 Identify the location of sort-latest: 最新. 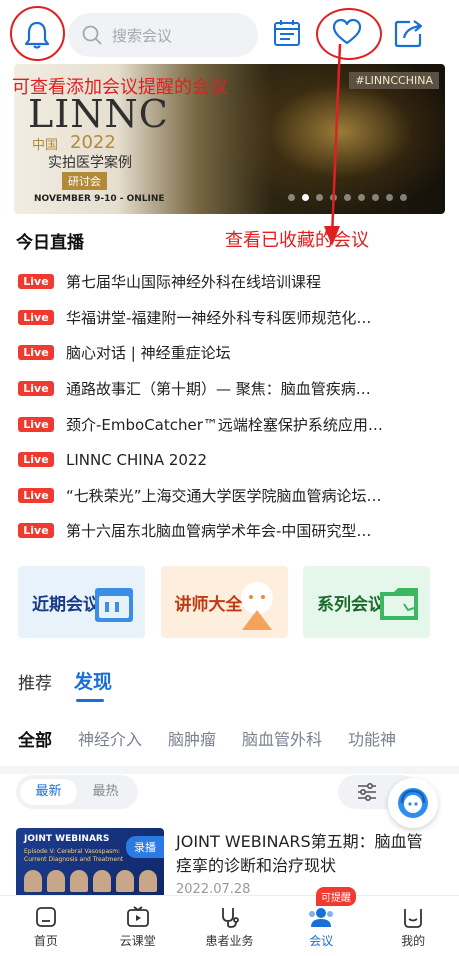
(48, 792).